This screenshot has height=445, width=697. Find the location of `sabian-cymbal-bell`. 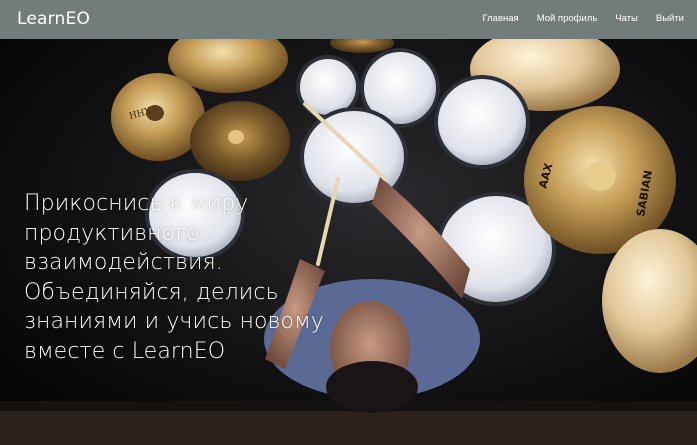

sabian-cymbal-bell is located at coordinates (600, 176).